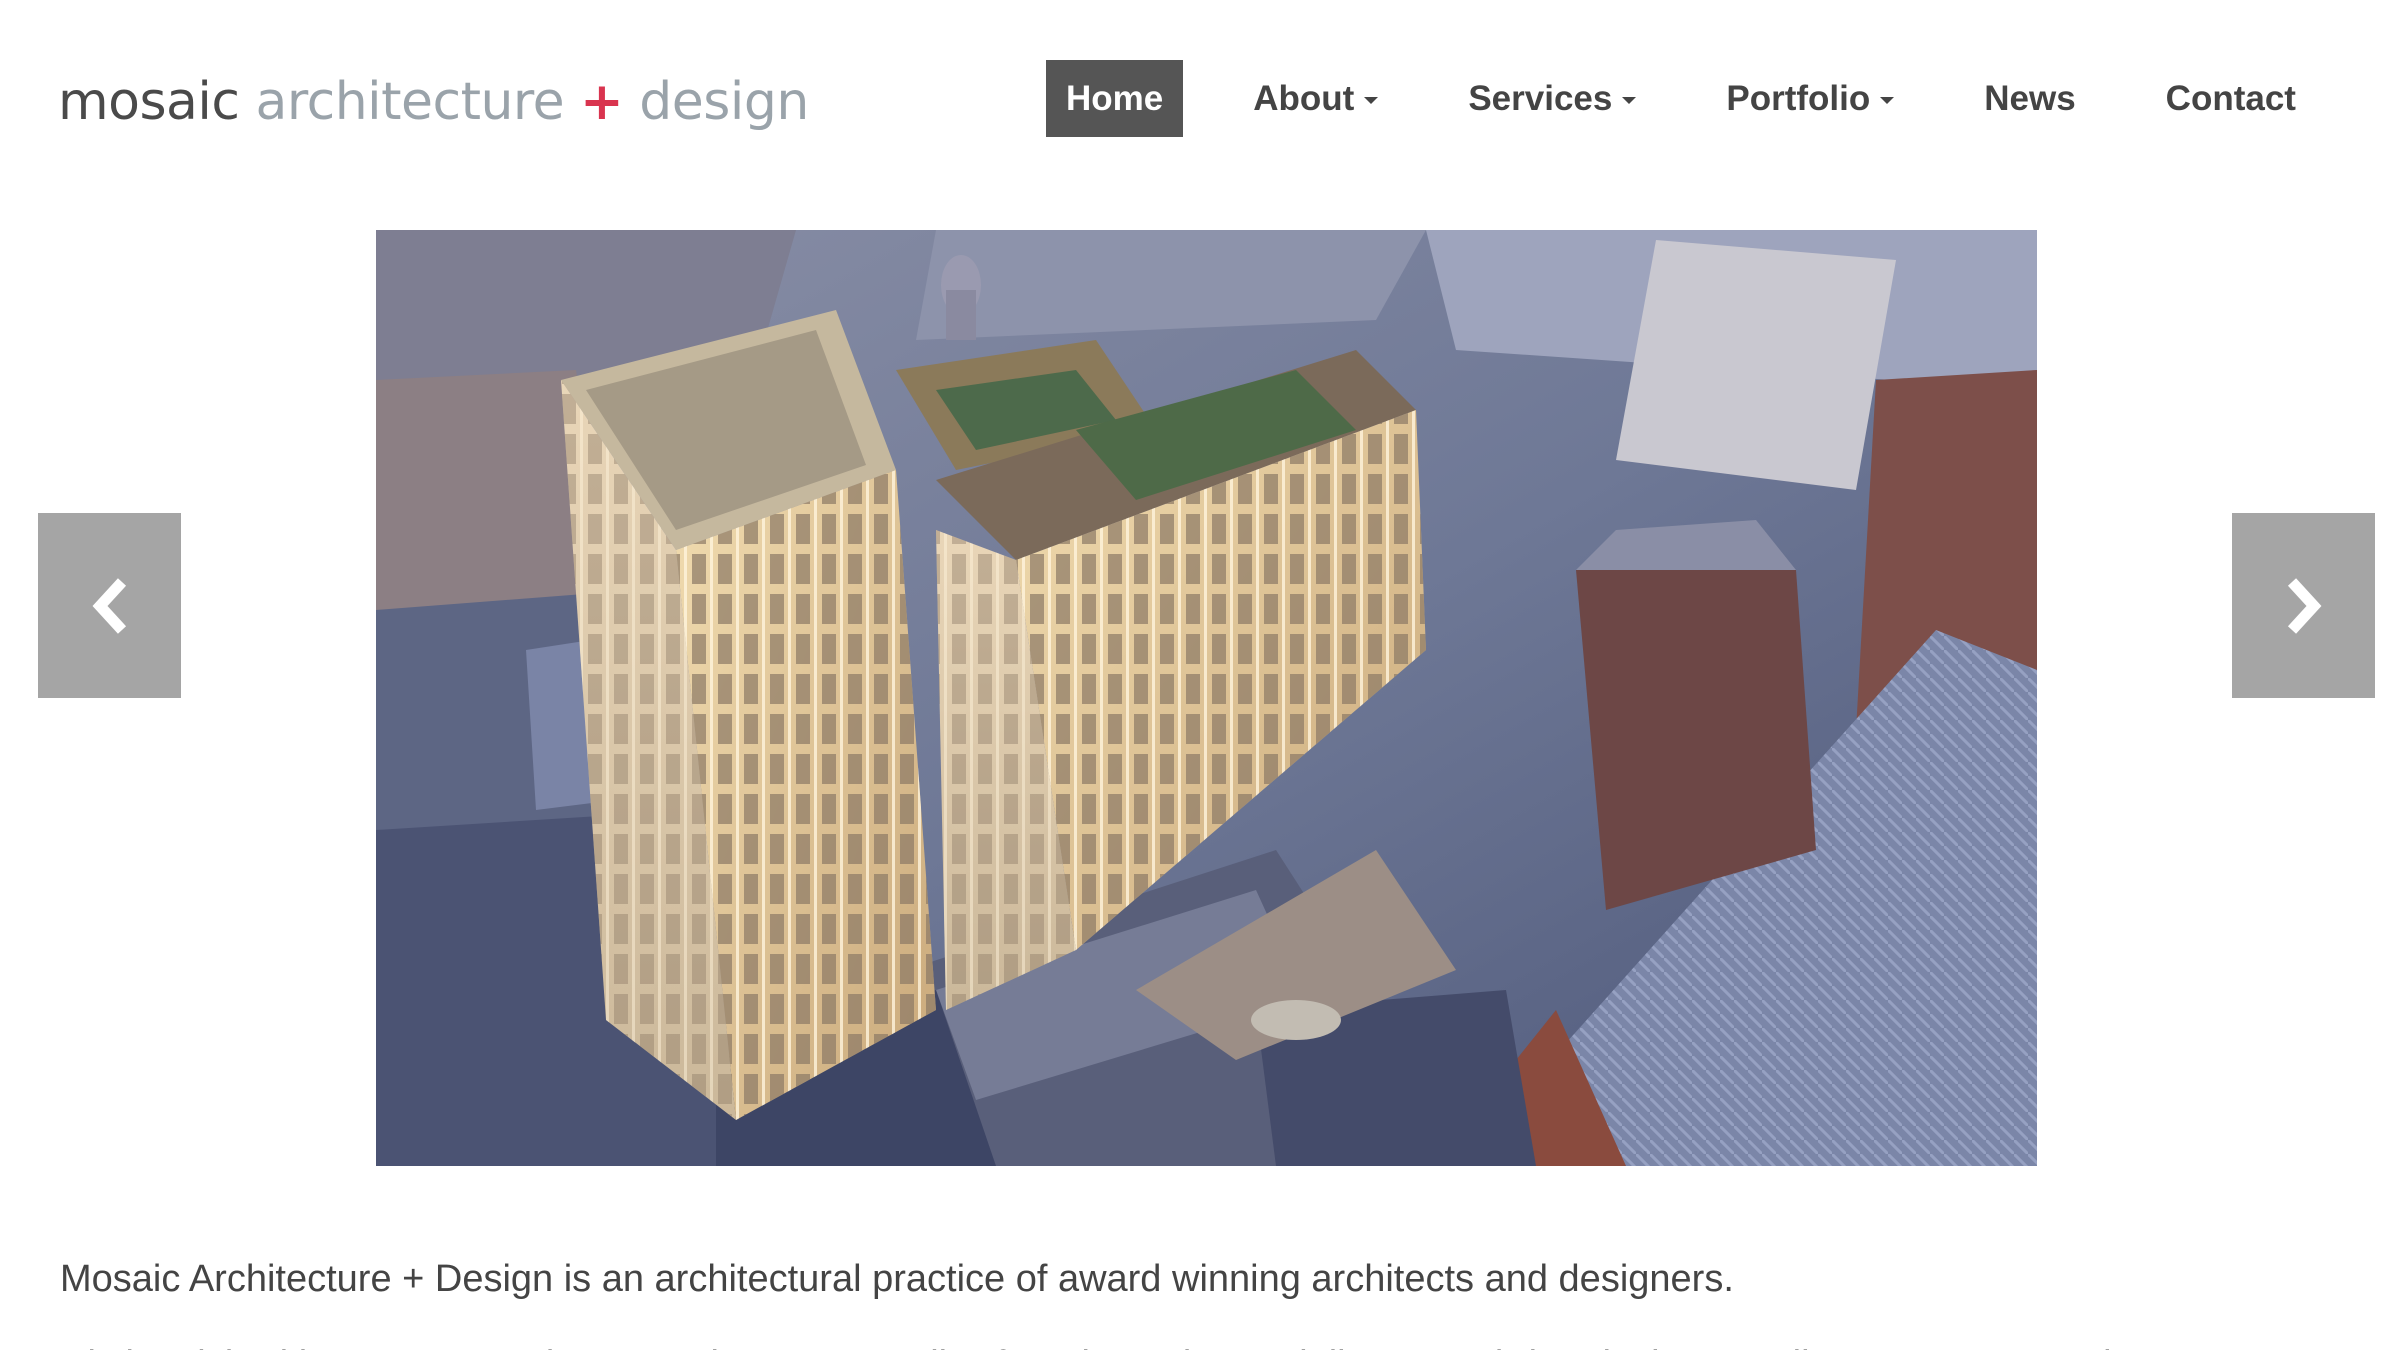 This screenshot has width=2400, height=1350. I want to click on nav-news: News, so click(2029, 98).